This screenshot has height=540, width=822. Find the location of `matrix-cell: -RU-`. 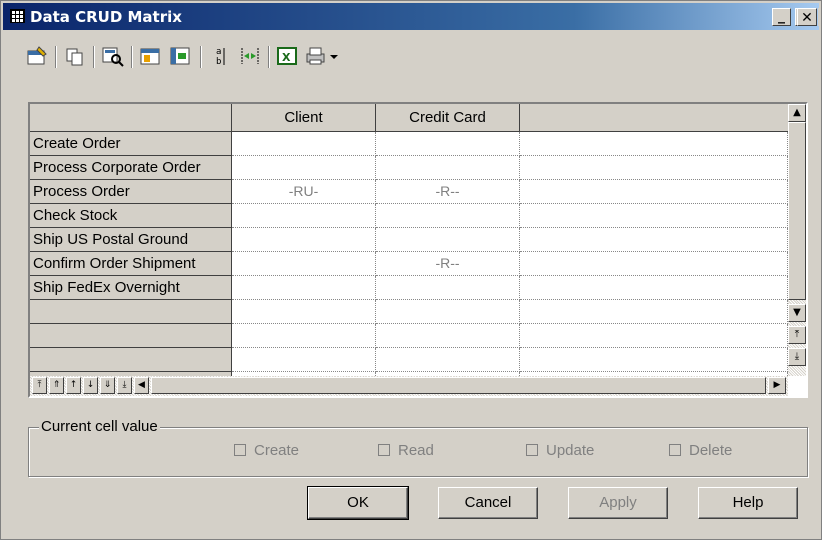

matrix-cell: -RU- is located at coordinates (304, 192).